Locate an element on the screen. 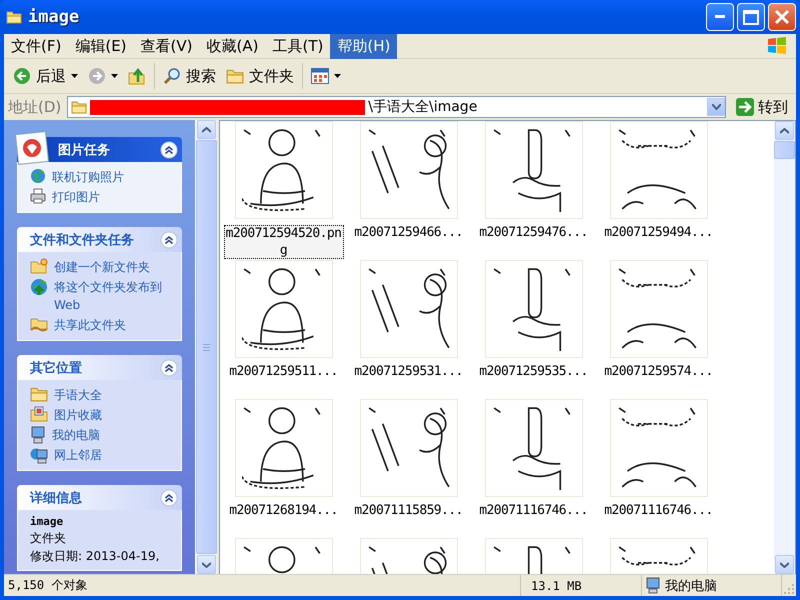 The image size is (800, 600). new-folder-icon is located at coordinates (39, 266).